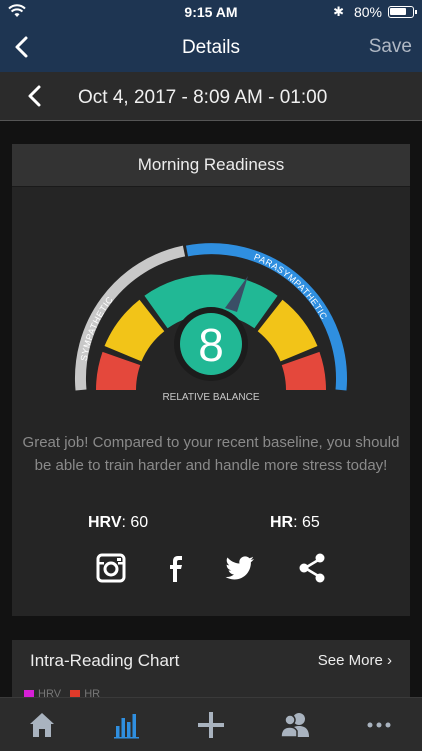 Image resolution: width=422 pixels, height=751 pixels. Describe the element at coordinates (111, 568) in the screenshot. I see `instagram-icon` at that location.